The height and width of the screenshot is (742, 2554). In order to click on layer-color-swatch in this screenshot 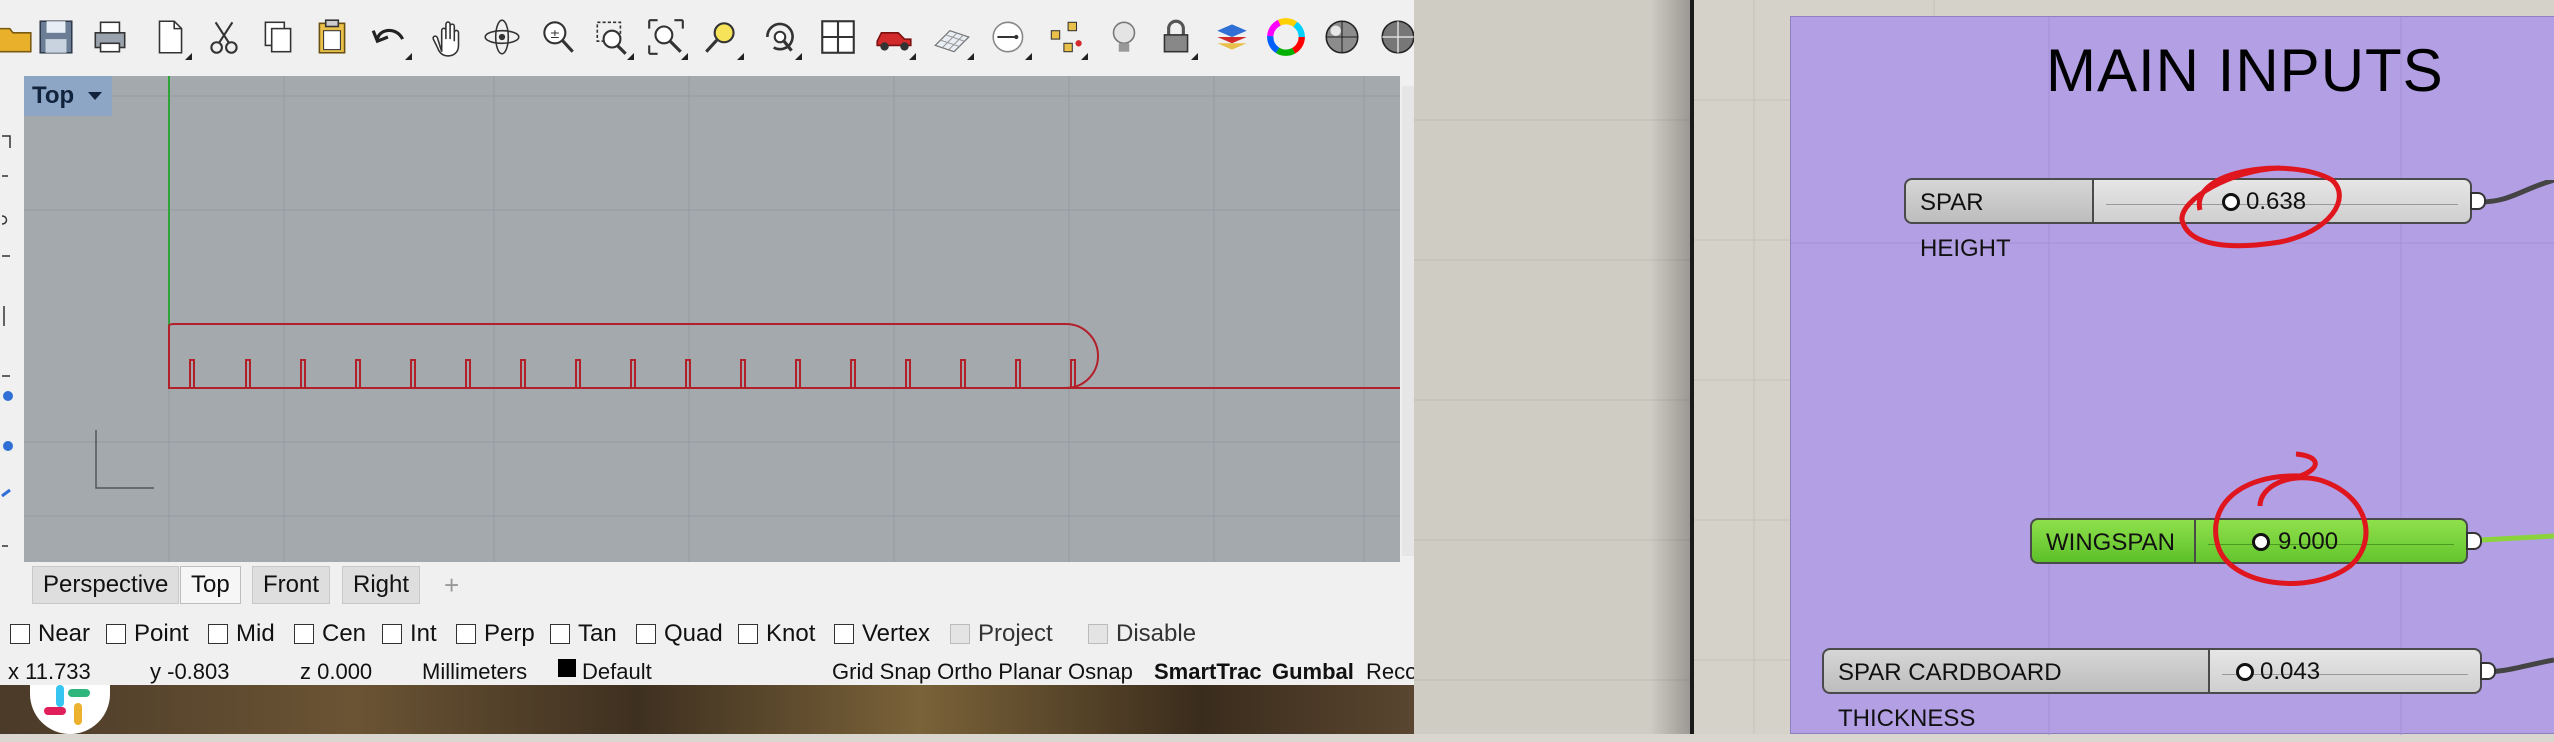, I will do `click(567, 668)`.